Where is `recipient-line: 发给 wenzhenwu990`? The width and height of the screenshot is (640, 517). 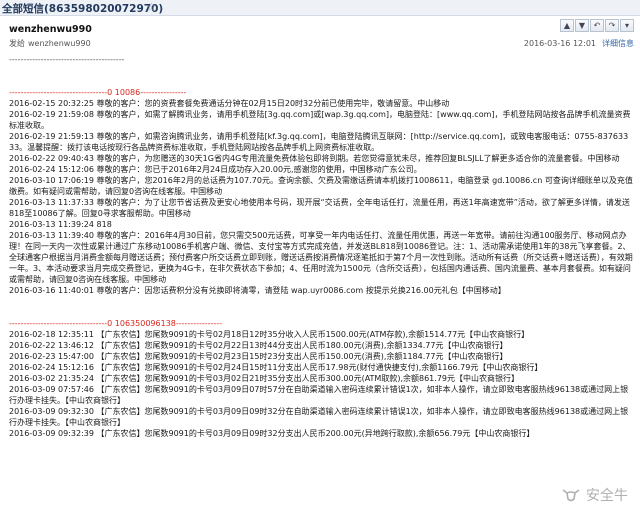
recipient-line: 发给 wenzhenwu990 is located at coordinates (50, 43).